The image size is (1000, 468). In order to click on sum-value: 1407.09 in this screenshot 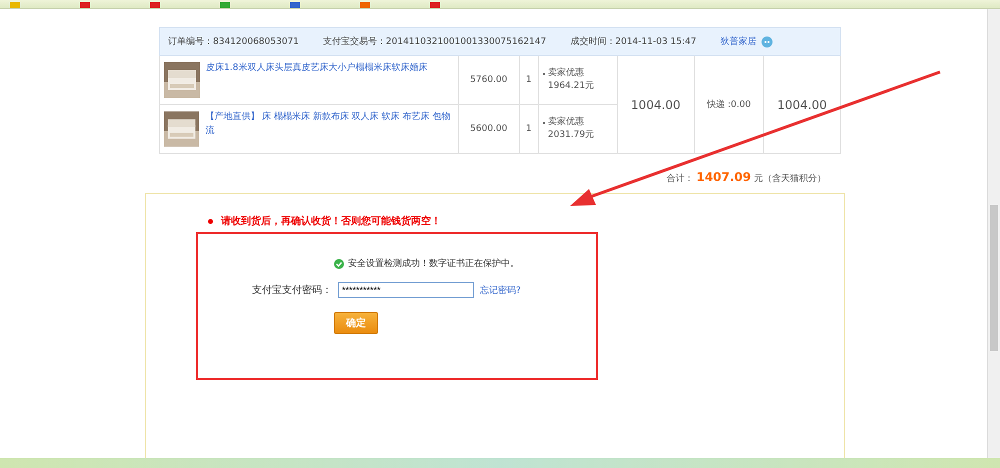, I will do `click(723, 177)`.